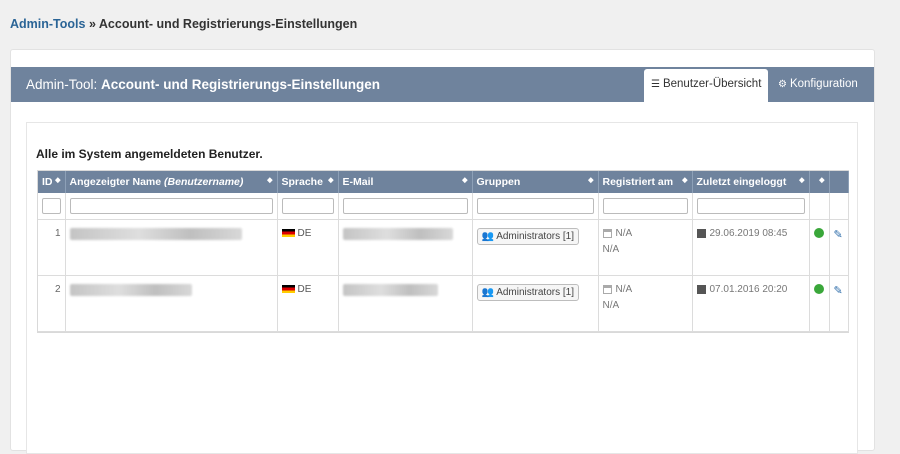  What do you see at coordinates (149, 154) in the screenshot?
I see `table-title: Alle im System angemeldeten Benutzer.` at bounding box center [149, 154].